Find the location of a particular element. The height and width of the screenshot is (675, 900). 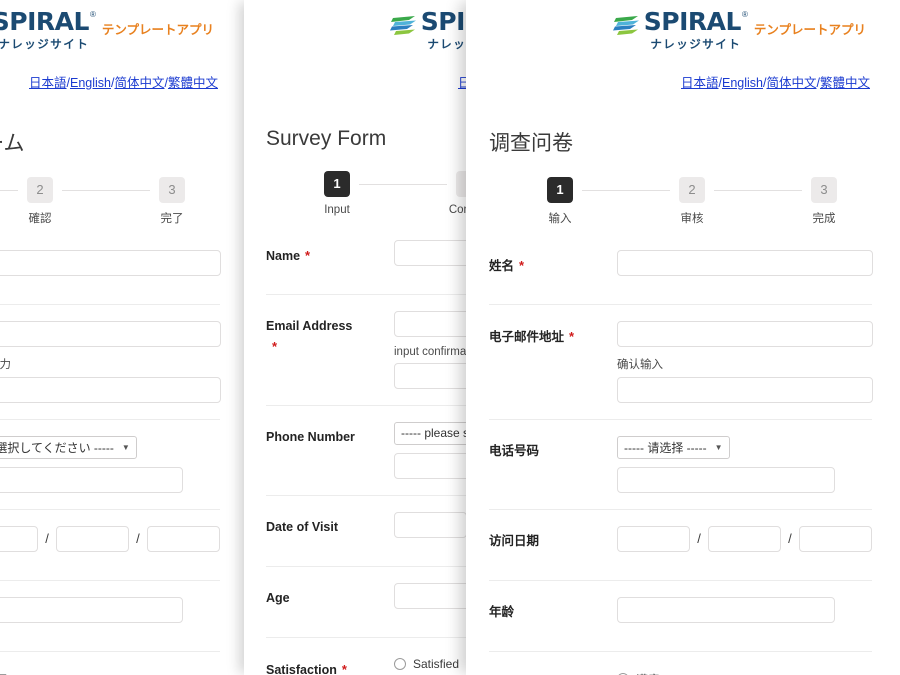

lang-link-japanese-ja: 日本語 is located at coordinates (48, 83).